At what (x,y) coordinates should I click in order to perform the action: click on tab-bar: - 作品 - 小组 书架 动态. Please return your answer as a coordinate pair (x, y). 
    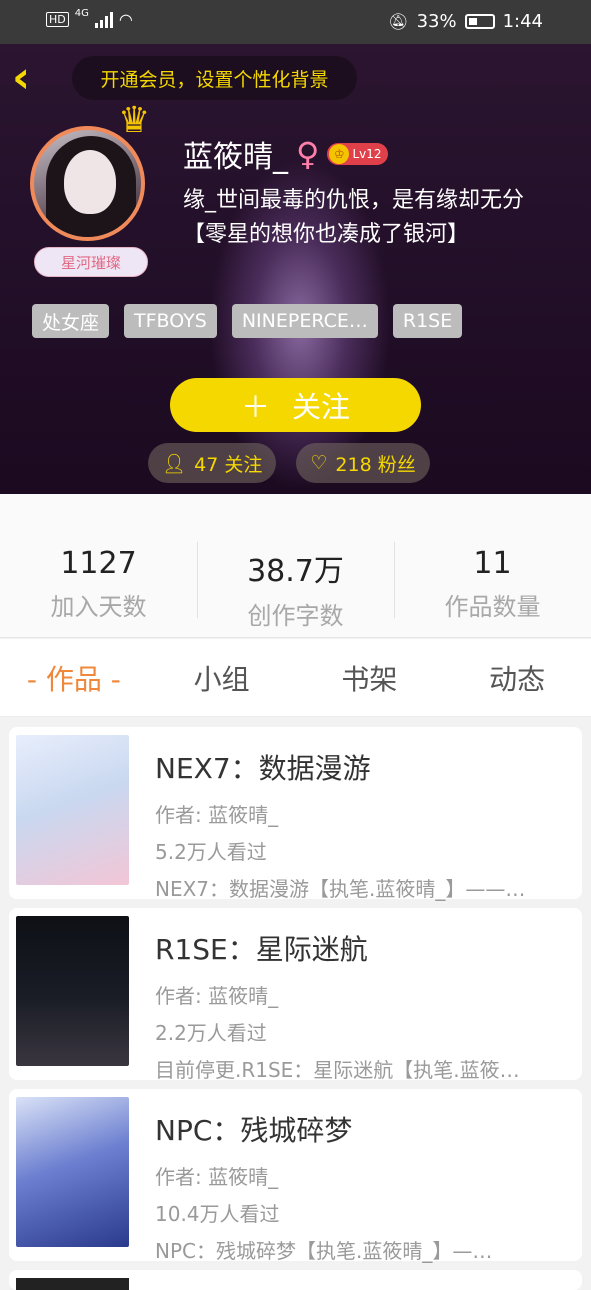
    Looking at the image, I should click on (295, 678).